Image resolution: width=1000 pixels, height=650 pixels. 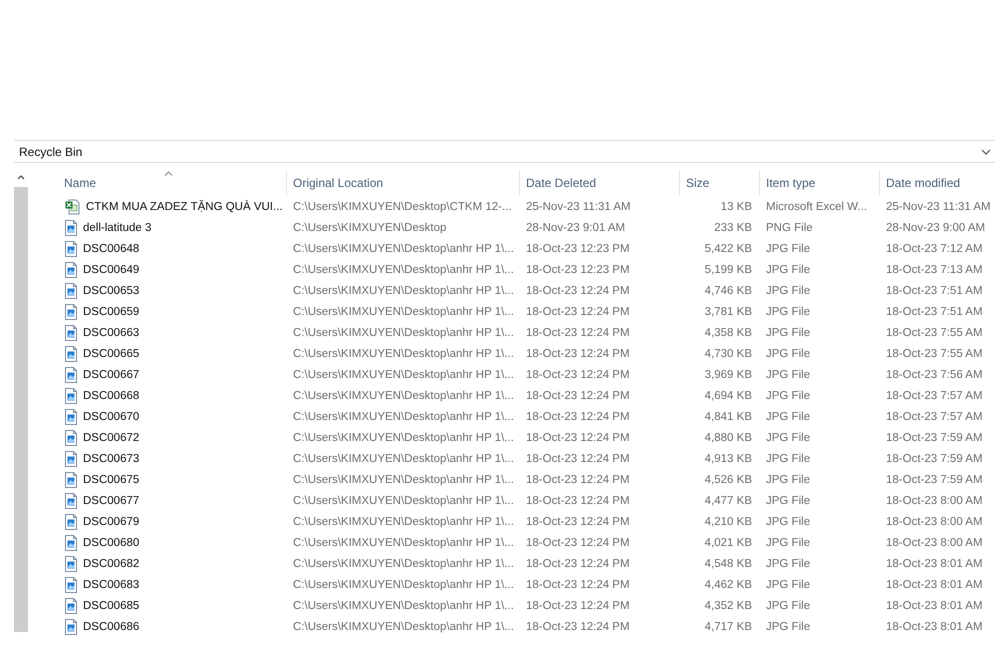 I want to click on column-header: Name, so click(x=167, y=183).